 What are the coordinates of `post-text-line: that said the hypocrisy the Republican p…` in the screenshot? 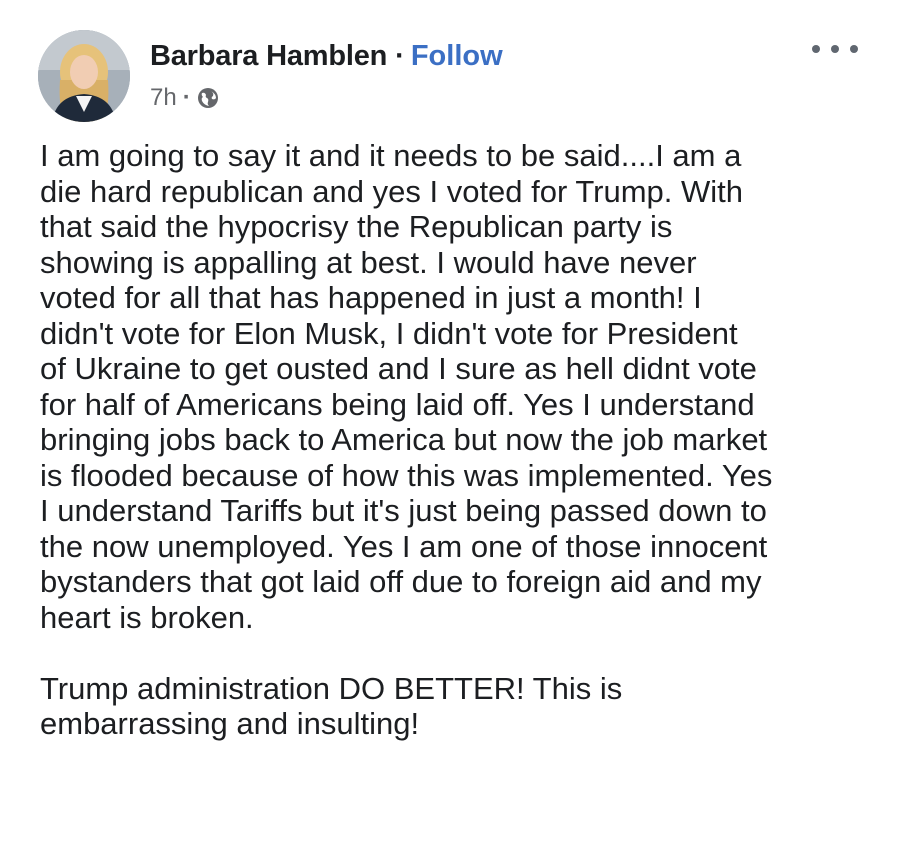 It's located at (356, 226).